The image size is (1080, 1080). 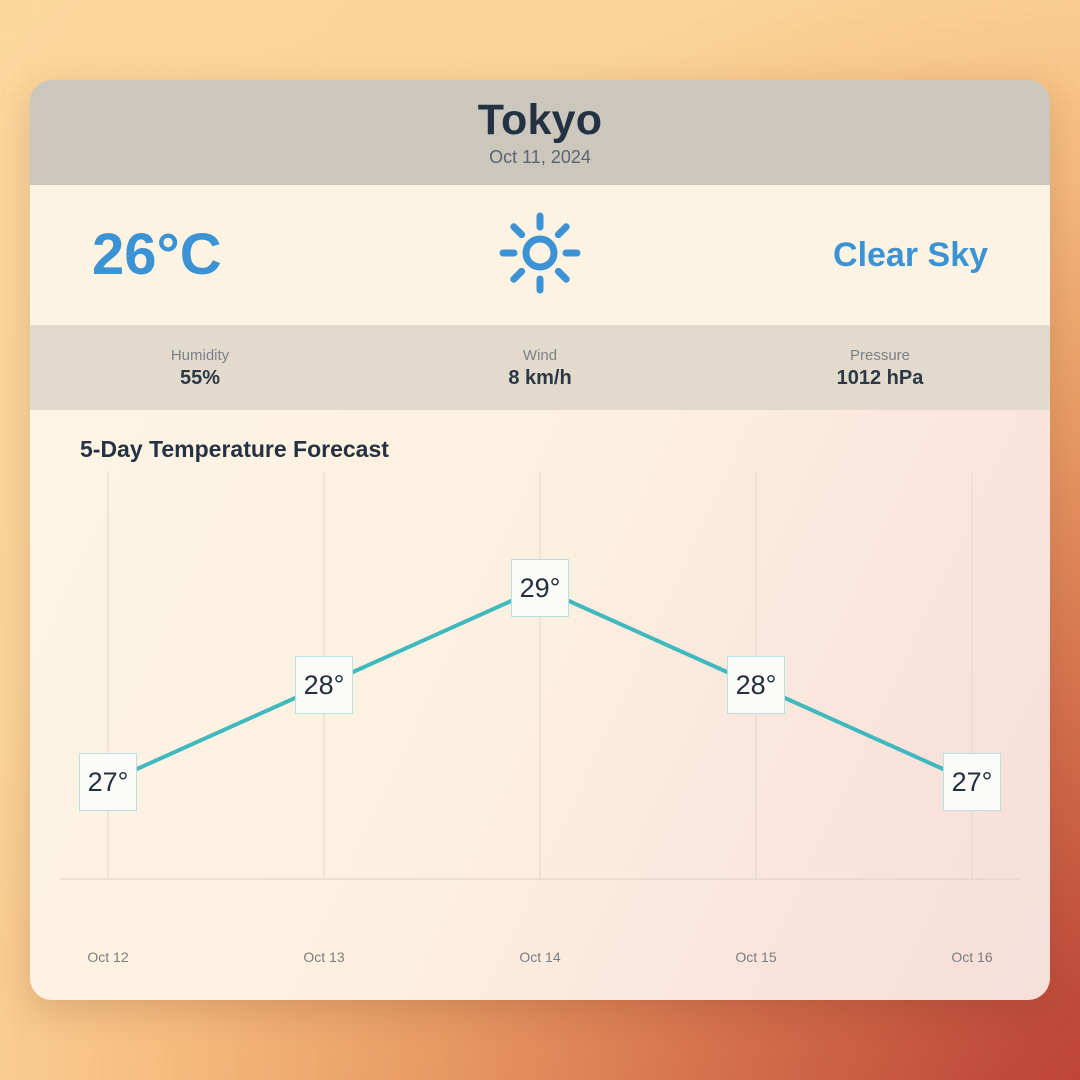 What do you see at coordinates (234, 449) in the screenshot?
I see `forecast-title: 5-Day Temperature Forecast` at bounding box center [234, 449].